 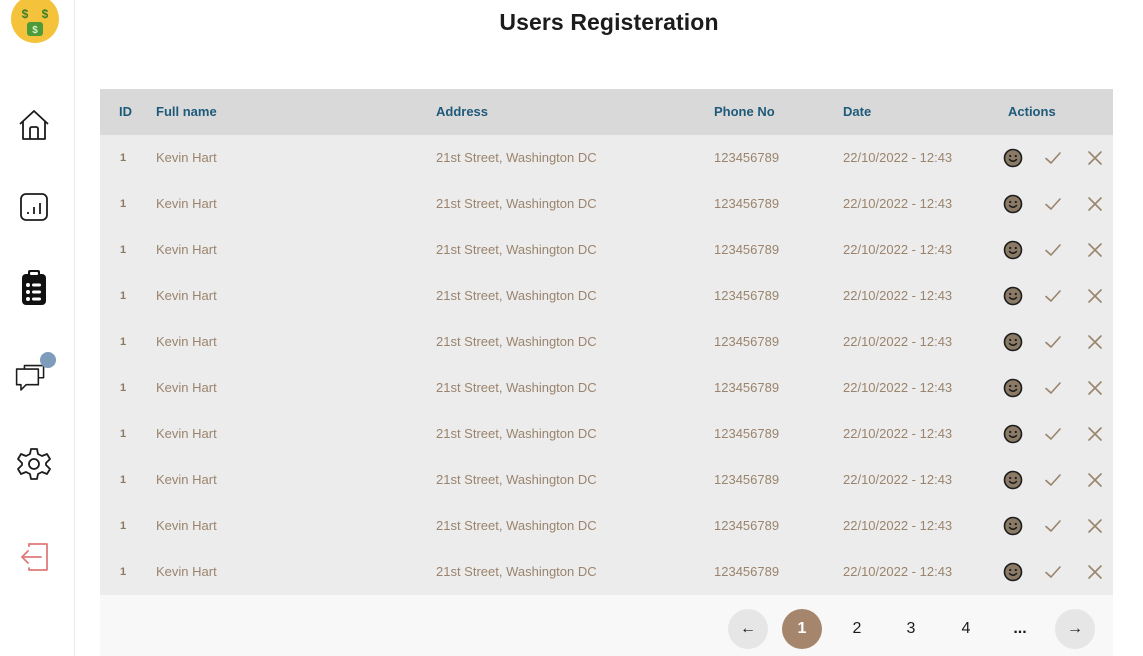 I want to click on column-header-id: ID, so click(x=125, y=112).